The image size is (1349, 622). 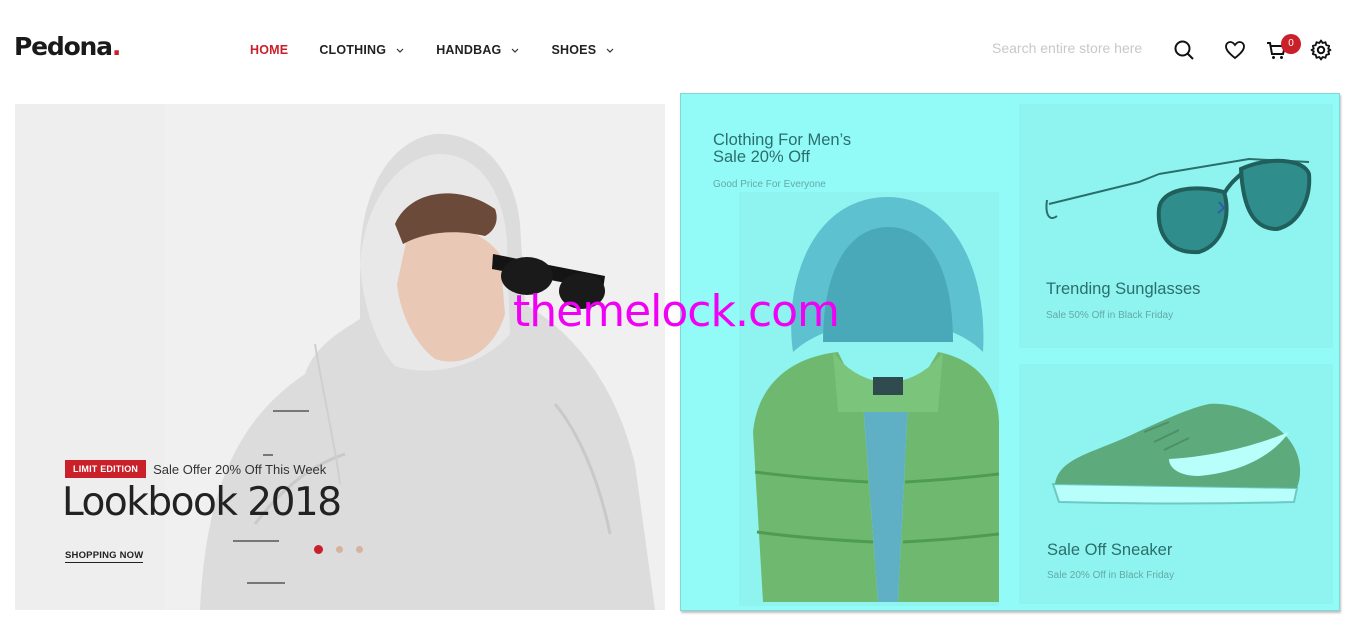 What do you see at coordinates (1291, 44) in the screenshot?
I see `cart-count-badge: 0` at bounding box center [1291, 44].